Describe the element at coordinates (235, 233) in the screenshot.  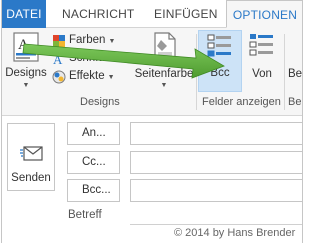
I see `copyright-watermark: © 2014 by Hans Brender` at that location.